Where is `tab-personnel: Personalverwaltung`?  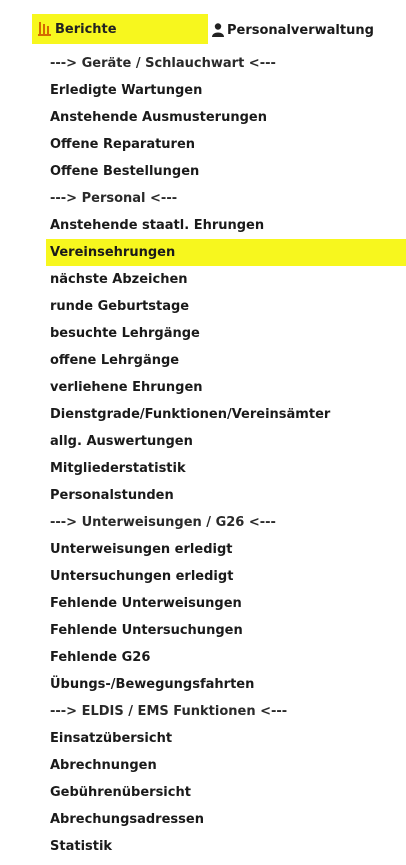
tab-personnel: Personalverwaltung is located at coordinates (309, 30).